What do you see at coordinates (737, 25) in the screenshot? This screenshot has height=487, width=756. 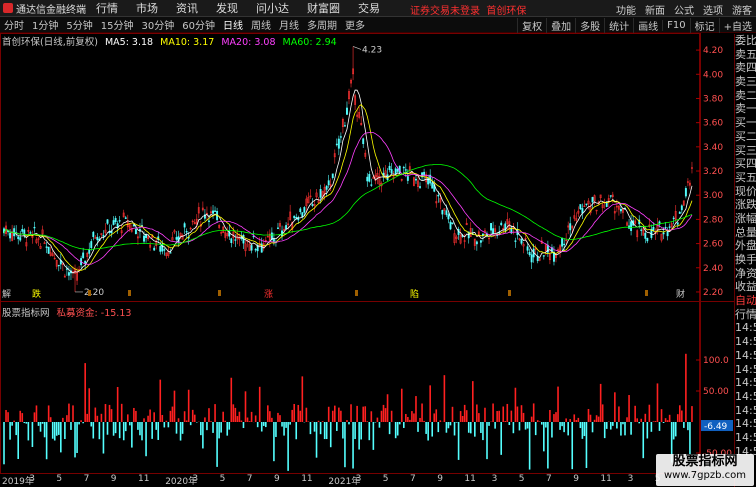 I see `tool-add-watchlist: +自选` at bounding box center [737, 25].